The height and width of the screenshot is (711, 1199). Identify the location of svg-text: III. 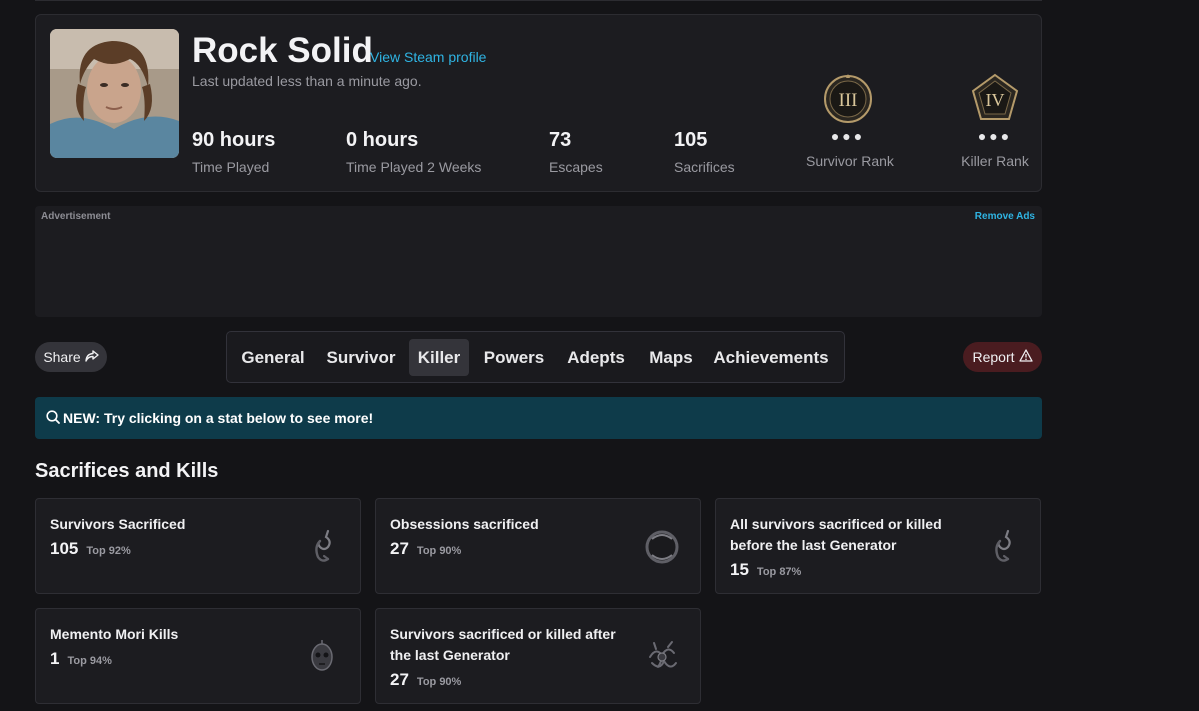
(848, 100).